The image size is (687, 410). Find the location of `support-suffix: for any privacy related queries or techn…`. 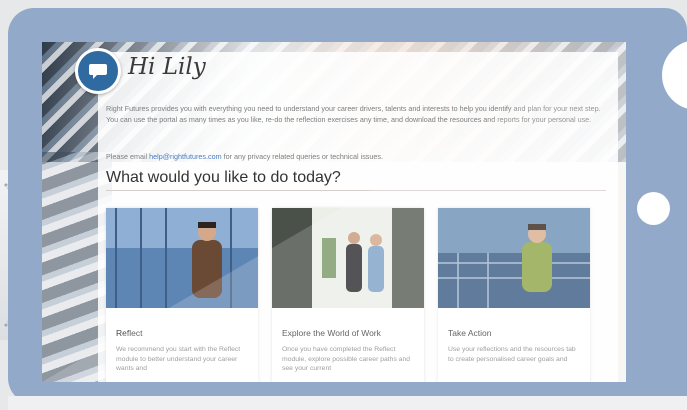

support-suffix: for any privacy related queries or techn… is located at coordinates (303, 156).